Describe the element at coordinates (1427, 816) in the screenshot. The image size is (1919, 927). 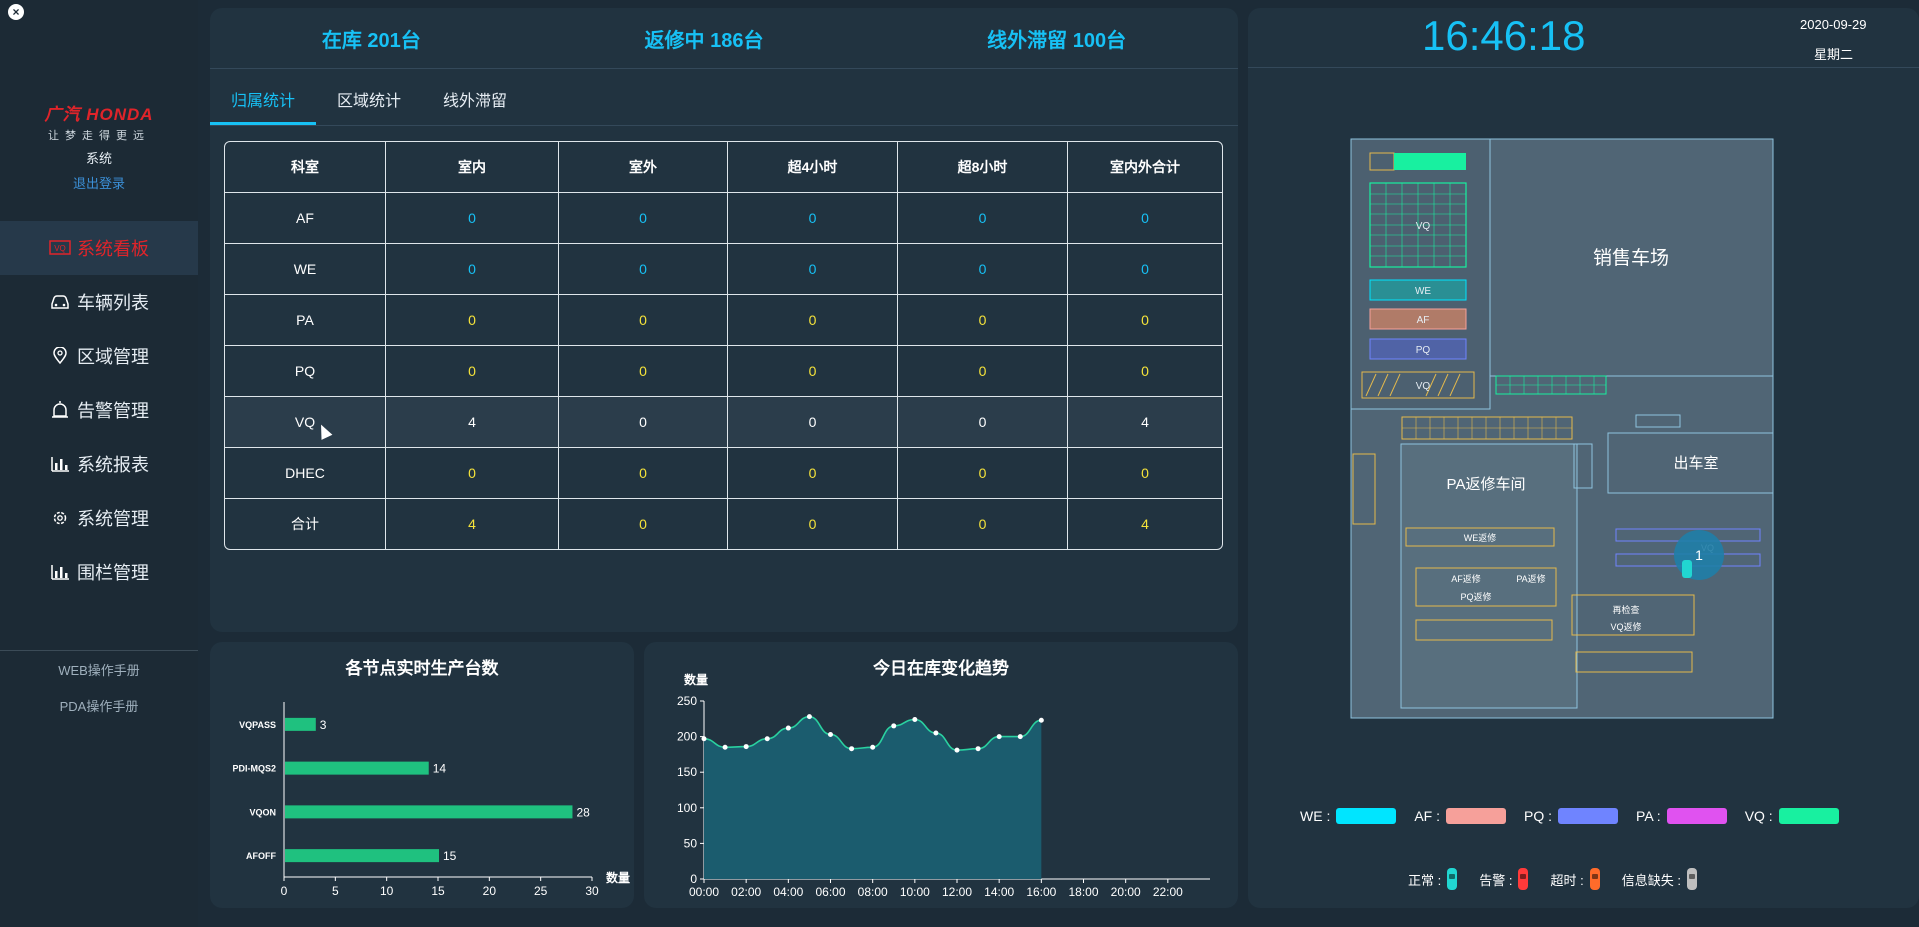
I see `legend-label: AF :` at that location.